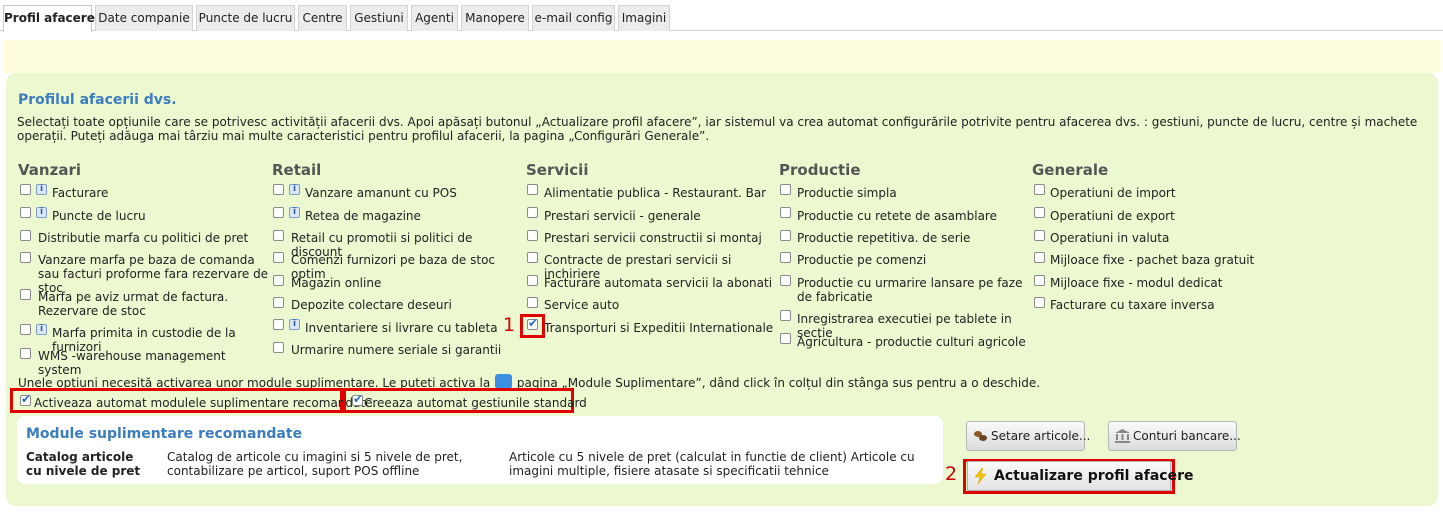 The width and height of the screenshot is (1443, 517). Describe the element at coordinates (25, 294) in the screenshot. I see `checkbox-marfa-aviz` at that location.